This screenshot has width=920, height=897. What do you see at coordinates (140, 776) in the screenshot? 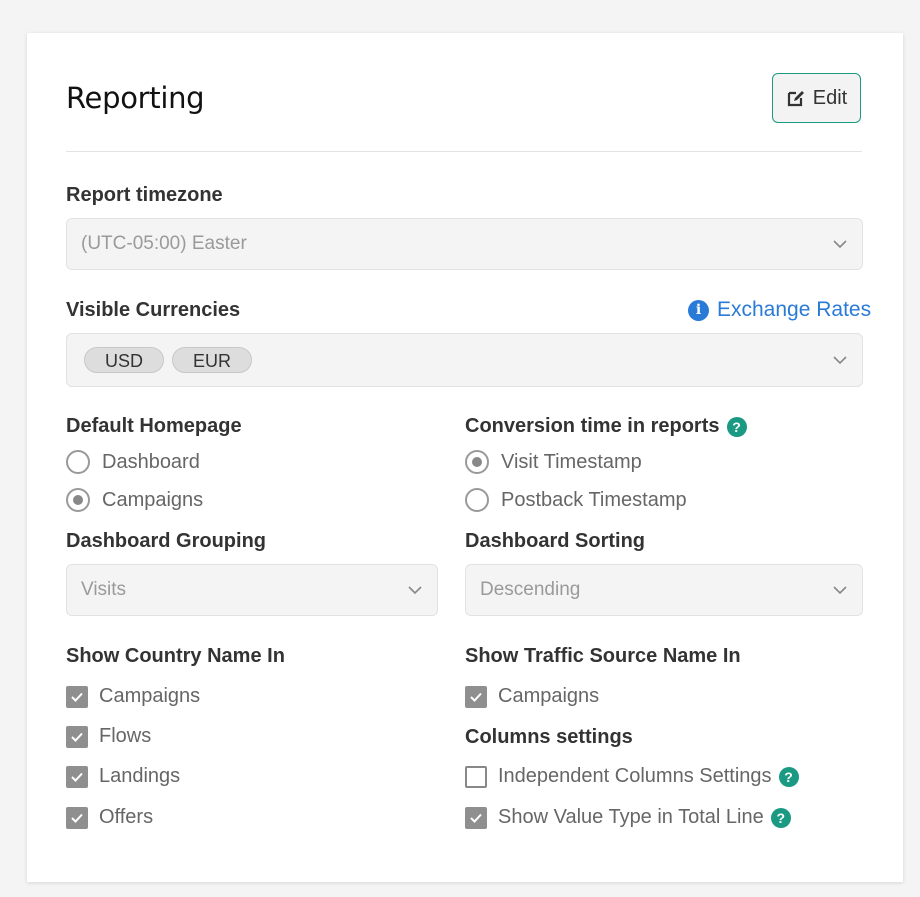
I see `checkbox-label: Landings` at bounding box center [140, 776].